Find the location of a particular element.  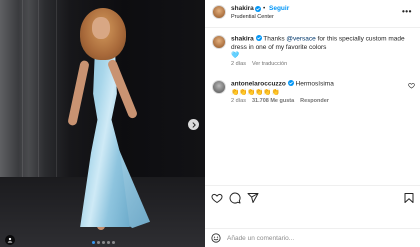

like-button is located at coordinates (217, 198).